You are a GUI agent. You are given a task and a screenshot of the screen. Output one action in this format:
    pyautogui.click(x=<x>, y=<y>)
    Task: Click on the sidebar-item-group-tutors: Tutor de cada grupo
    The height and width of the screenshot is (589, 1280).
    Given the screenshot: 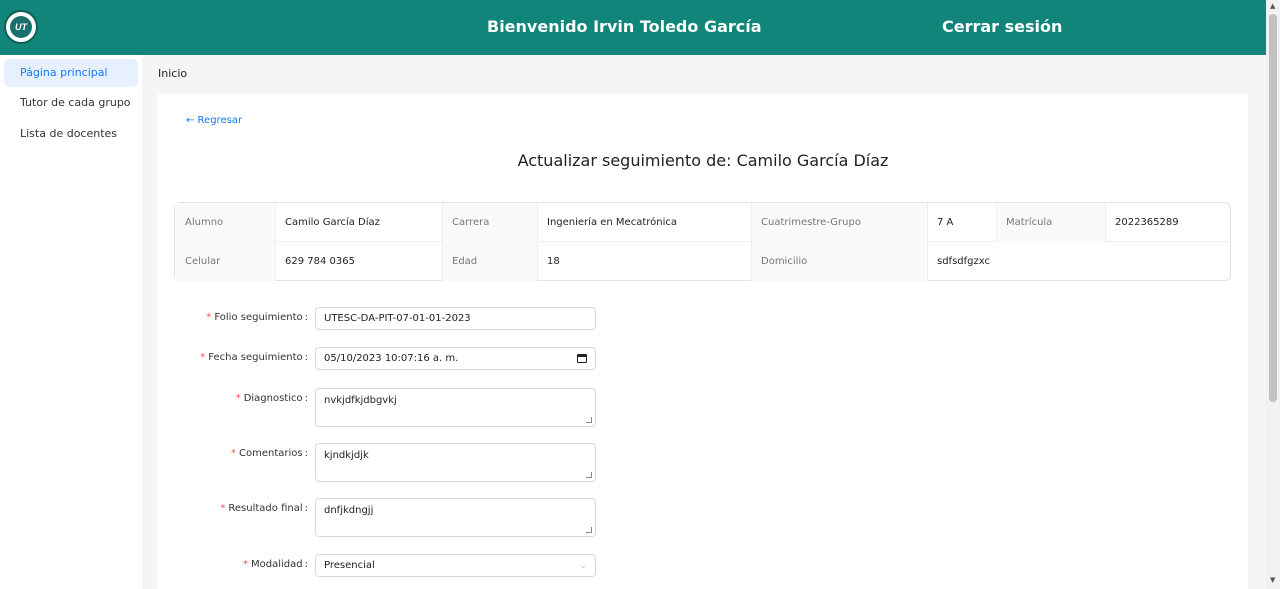 What is the action you would take?
    pyautogui.click(x=71, y=103)
    